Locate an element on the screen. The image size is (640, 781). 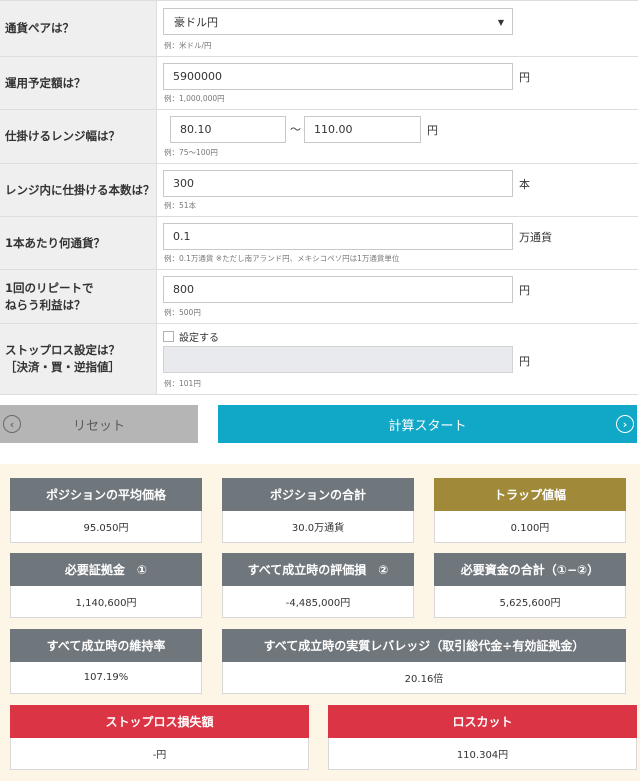
result-leverage: すべて成立時の実質レバレッジ（取引総代金÷有効証拠金） 20.16倍 is located at coordinates (424, 661).